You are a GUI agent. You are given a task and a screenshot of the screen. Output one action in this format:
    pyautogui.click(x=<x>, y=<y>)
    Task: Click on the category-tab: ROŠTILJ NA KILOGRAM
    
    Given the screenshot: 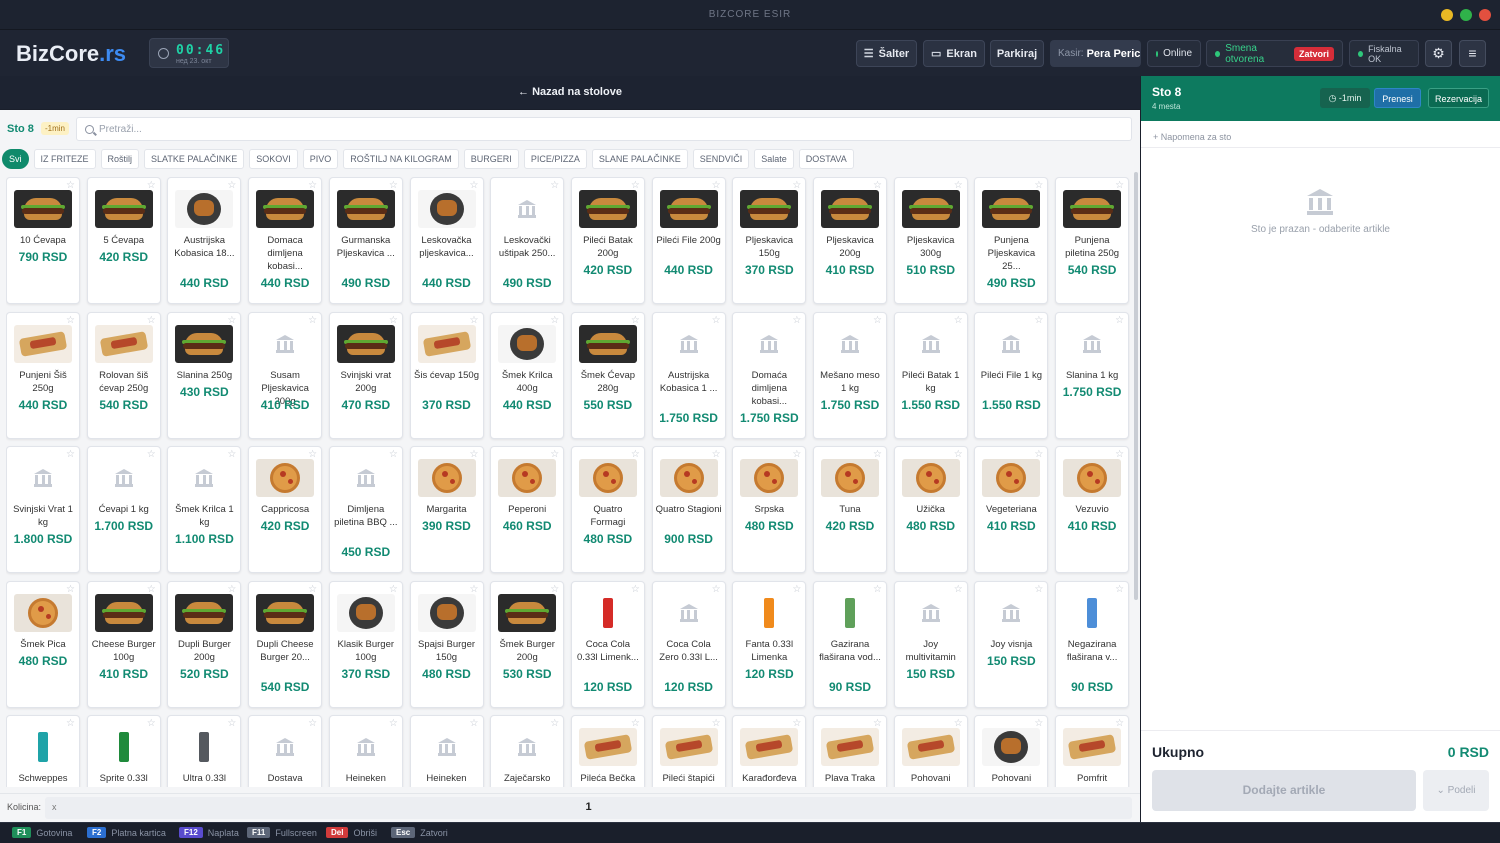 What is the action you would take?
    pyautogui.click(x=401, y=159)
    